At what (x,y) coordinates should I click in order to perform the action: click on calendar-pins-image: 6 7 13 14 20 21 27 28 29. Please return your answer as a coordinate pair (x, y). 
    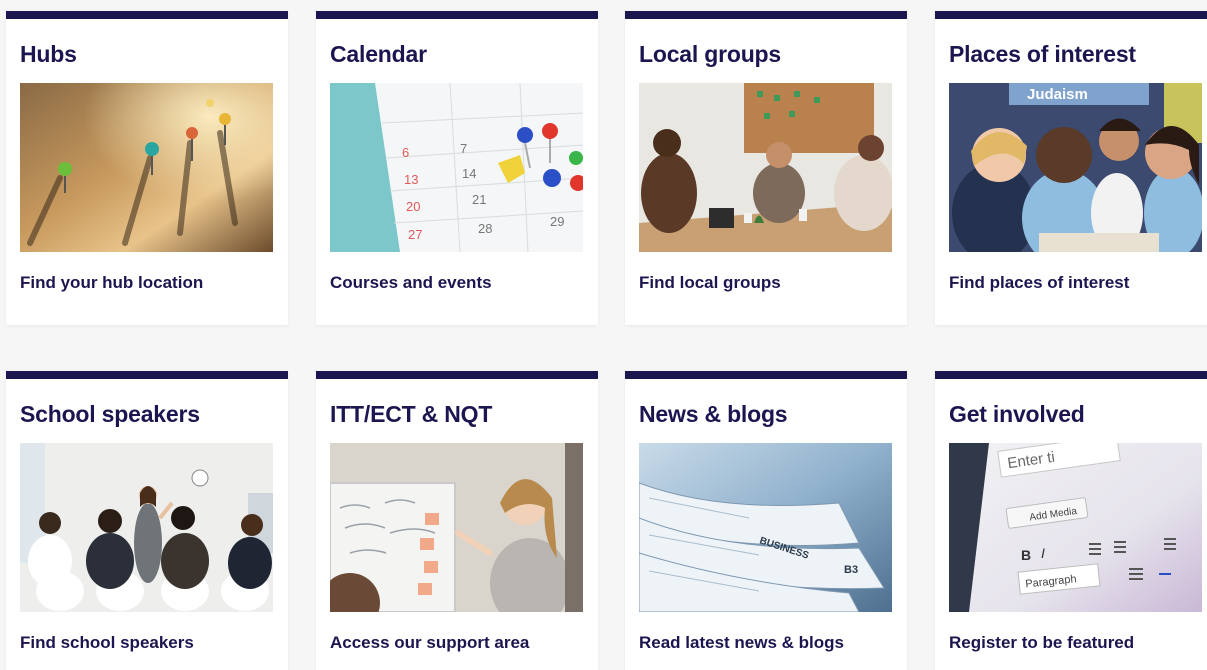
    Looking at the image, I should click on (456, 167).